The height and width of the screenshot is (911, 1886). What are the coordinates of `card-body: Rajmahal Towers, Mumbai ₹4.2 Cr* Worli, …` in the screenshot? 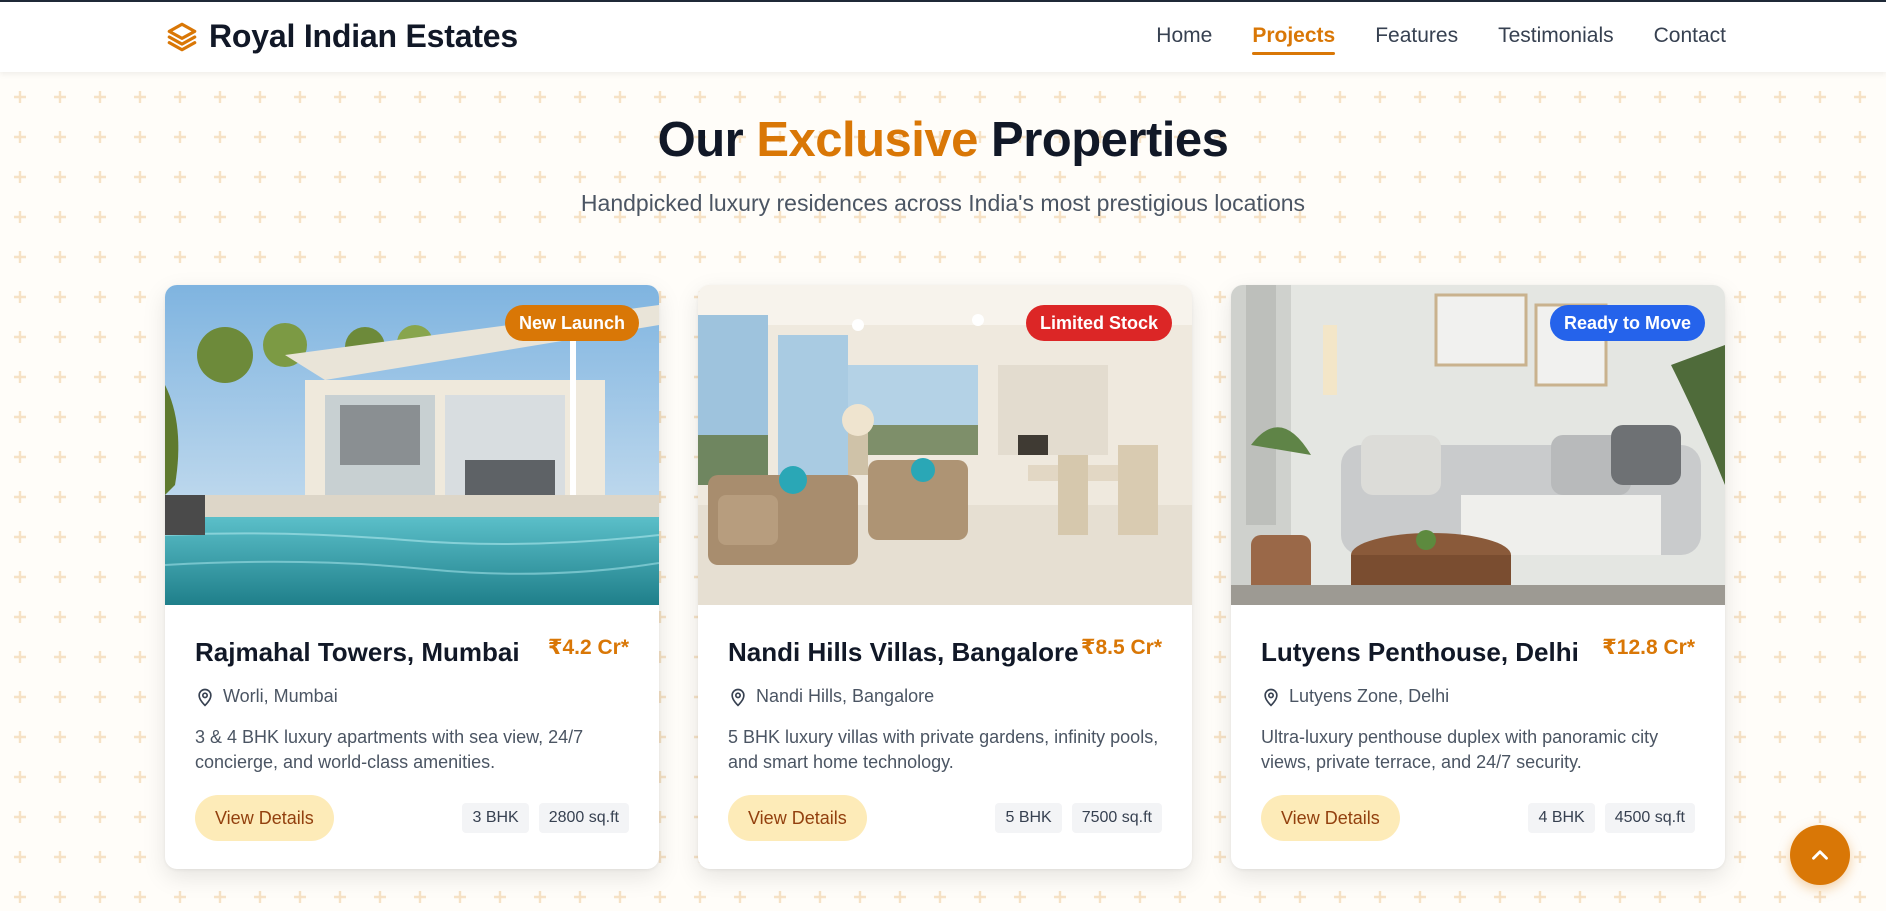 It's located at (412, 705).